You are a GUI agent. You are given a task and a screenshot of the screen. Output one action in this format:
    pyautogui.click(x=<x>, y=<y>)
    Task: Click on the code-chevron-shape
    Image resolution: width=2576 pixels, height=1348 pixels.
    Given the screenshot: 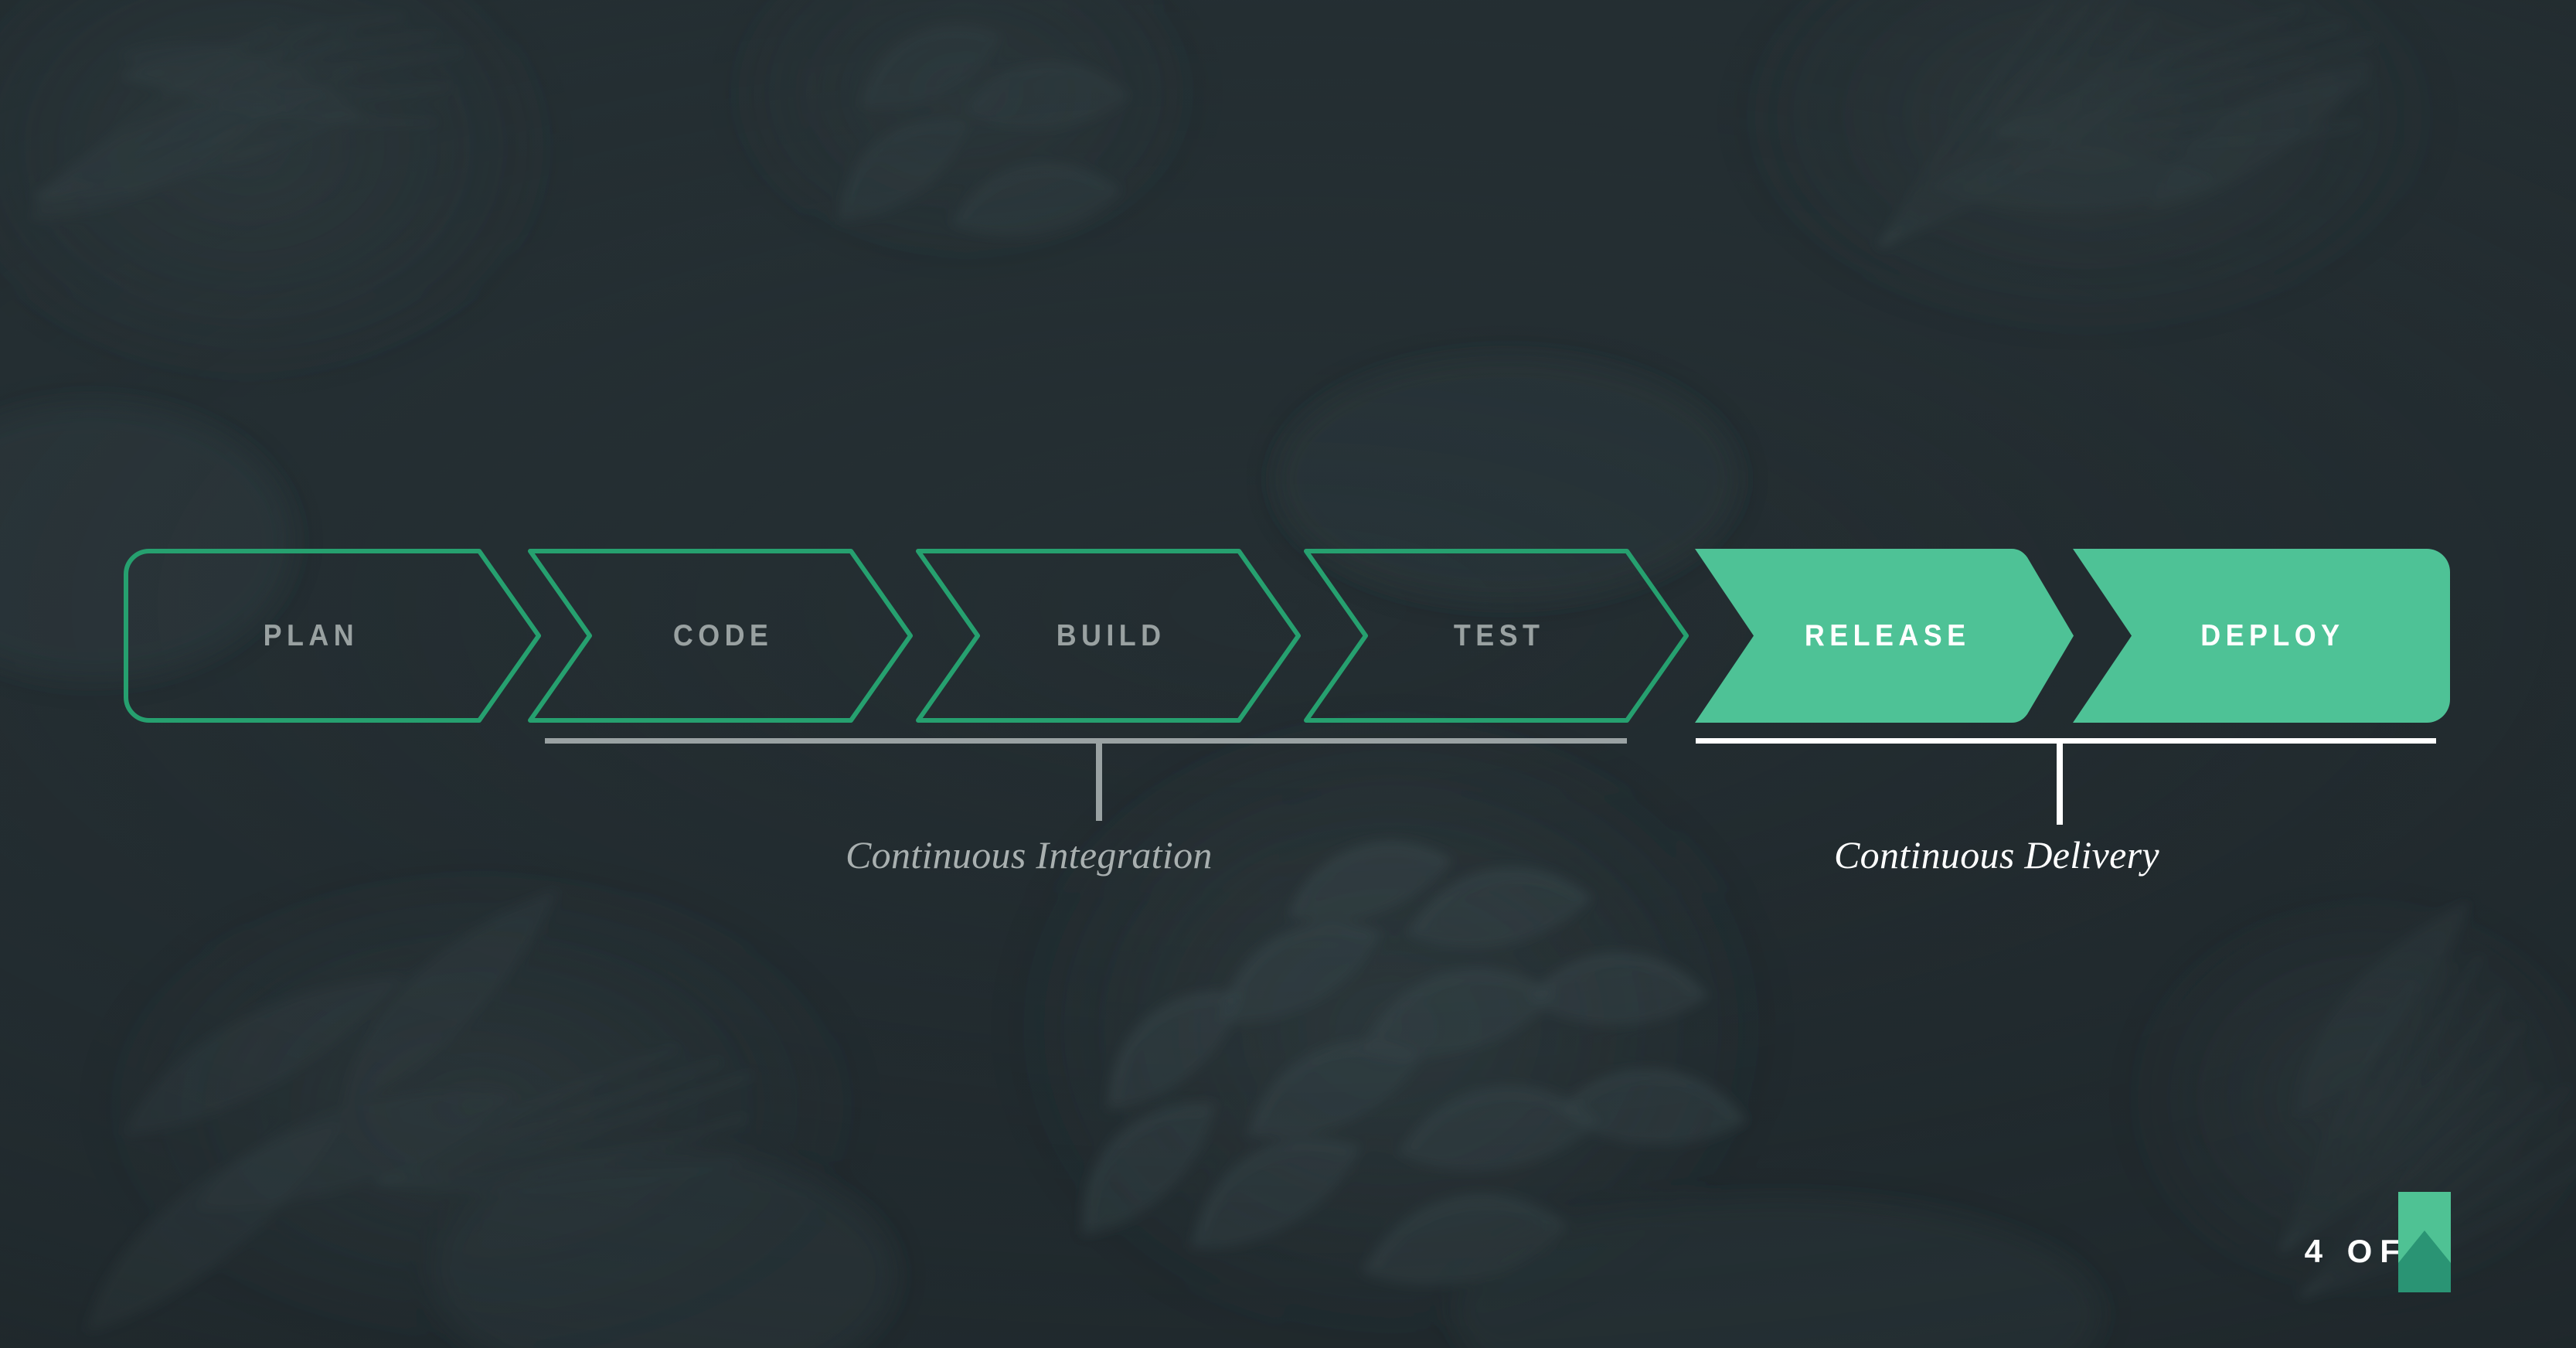 What is the action you would take?
    pyautogui.click(x=720, y=636)
    